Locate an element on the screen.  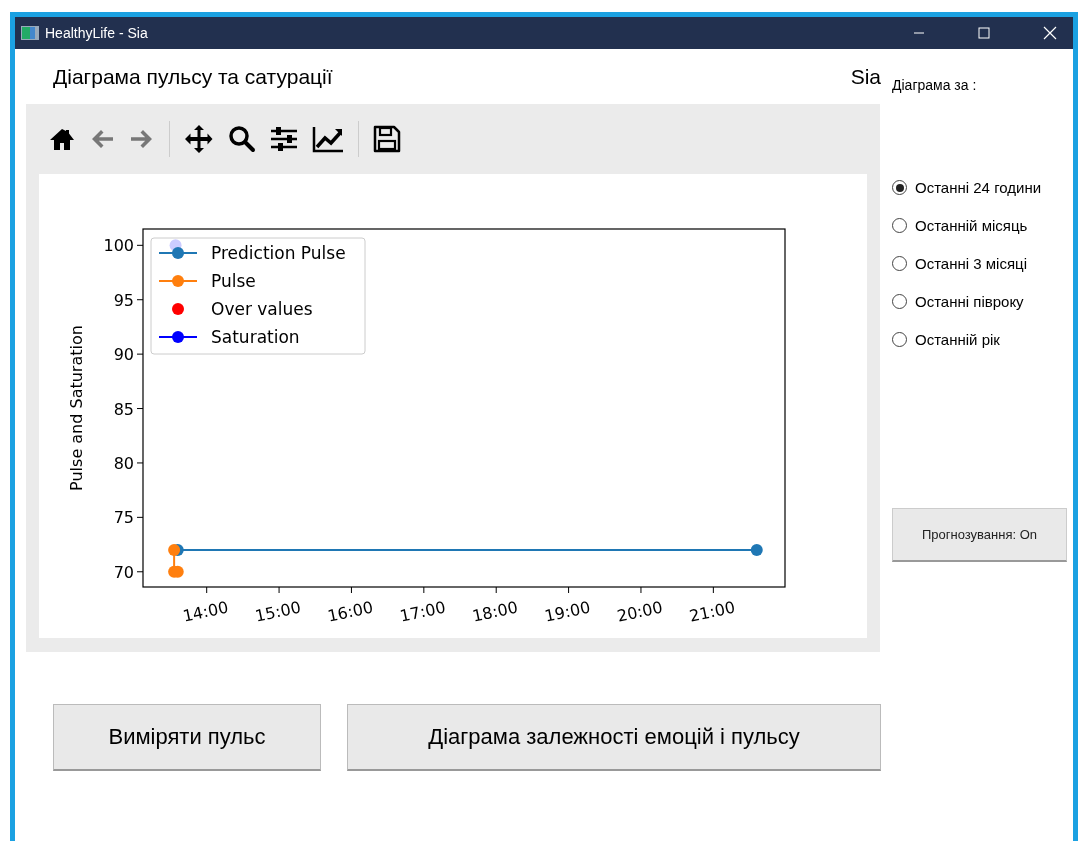
period-label: Діаграма за : is located at coordinates (935, 85).